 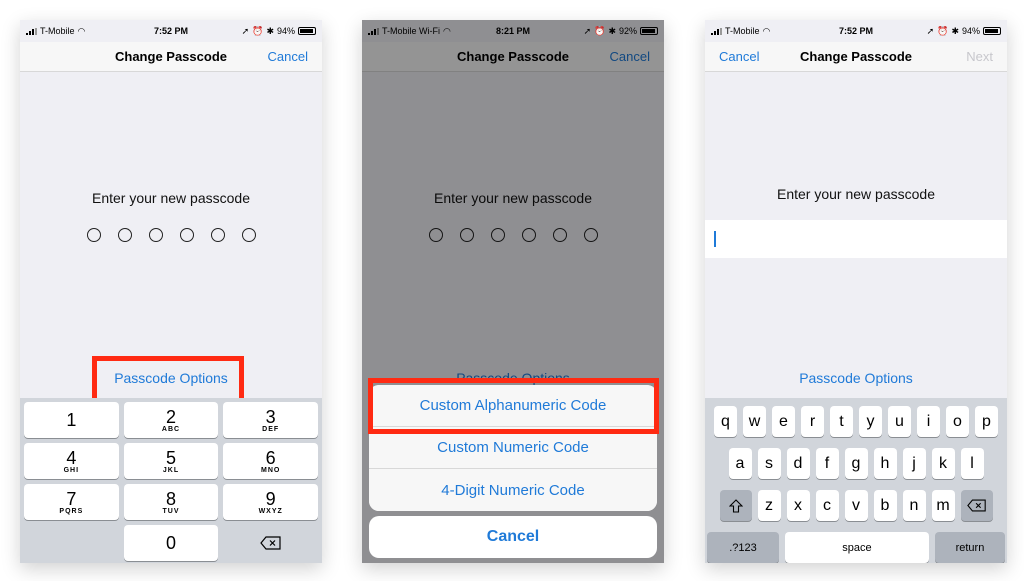 What do you see at coordinates (627, 31) in the screenshot?
I see `battery-percent: 92%` at bounding box center [627, 31].